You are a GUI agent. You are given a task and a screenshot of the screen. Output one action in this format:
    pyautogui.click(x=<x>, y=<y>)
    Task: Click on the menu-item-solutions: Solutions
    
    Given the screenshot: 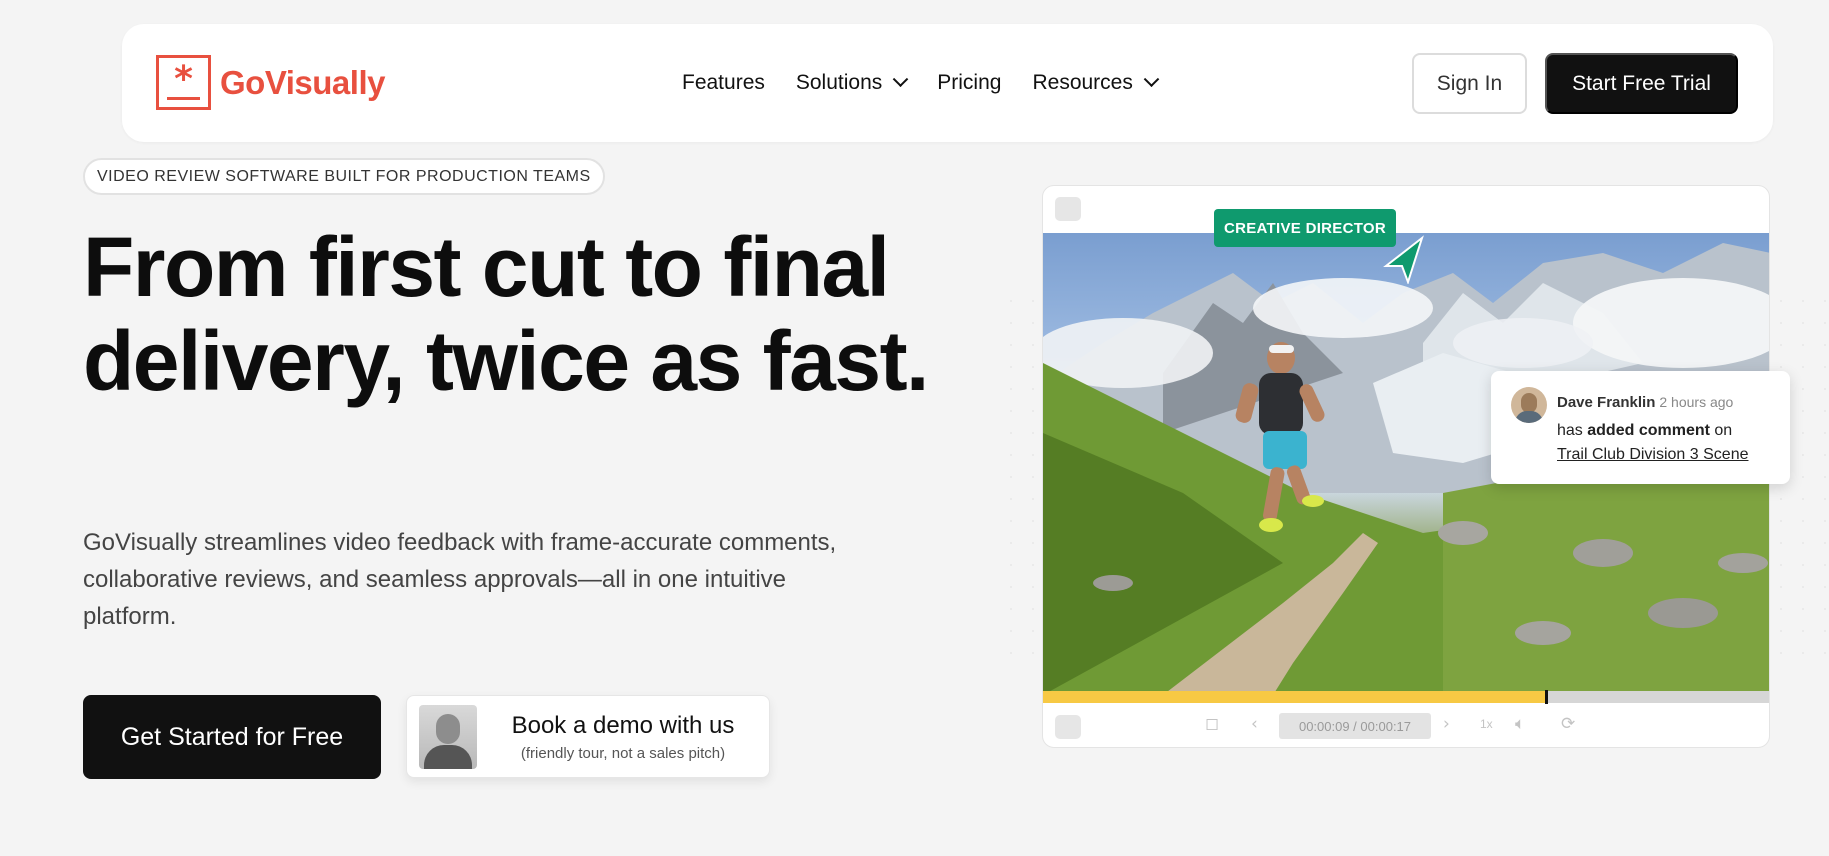 What is the action you would take?
    pyautogui.click(x=852, y=82)
    